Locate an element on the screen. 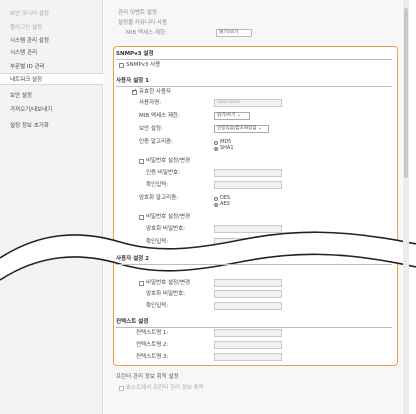  auth-pw-confirm-input is located at coordinates (248, 185).